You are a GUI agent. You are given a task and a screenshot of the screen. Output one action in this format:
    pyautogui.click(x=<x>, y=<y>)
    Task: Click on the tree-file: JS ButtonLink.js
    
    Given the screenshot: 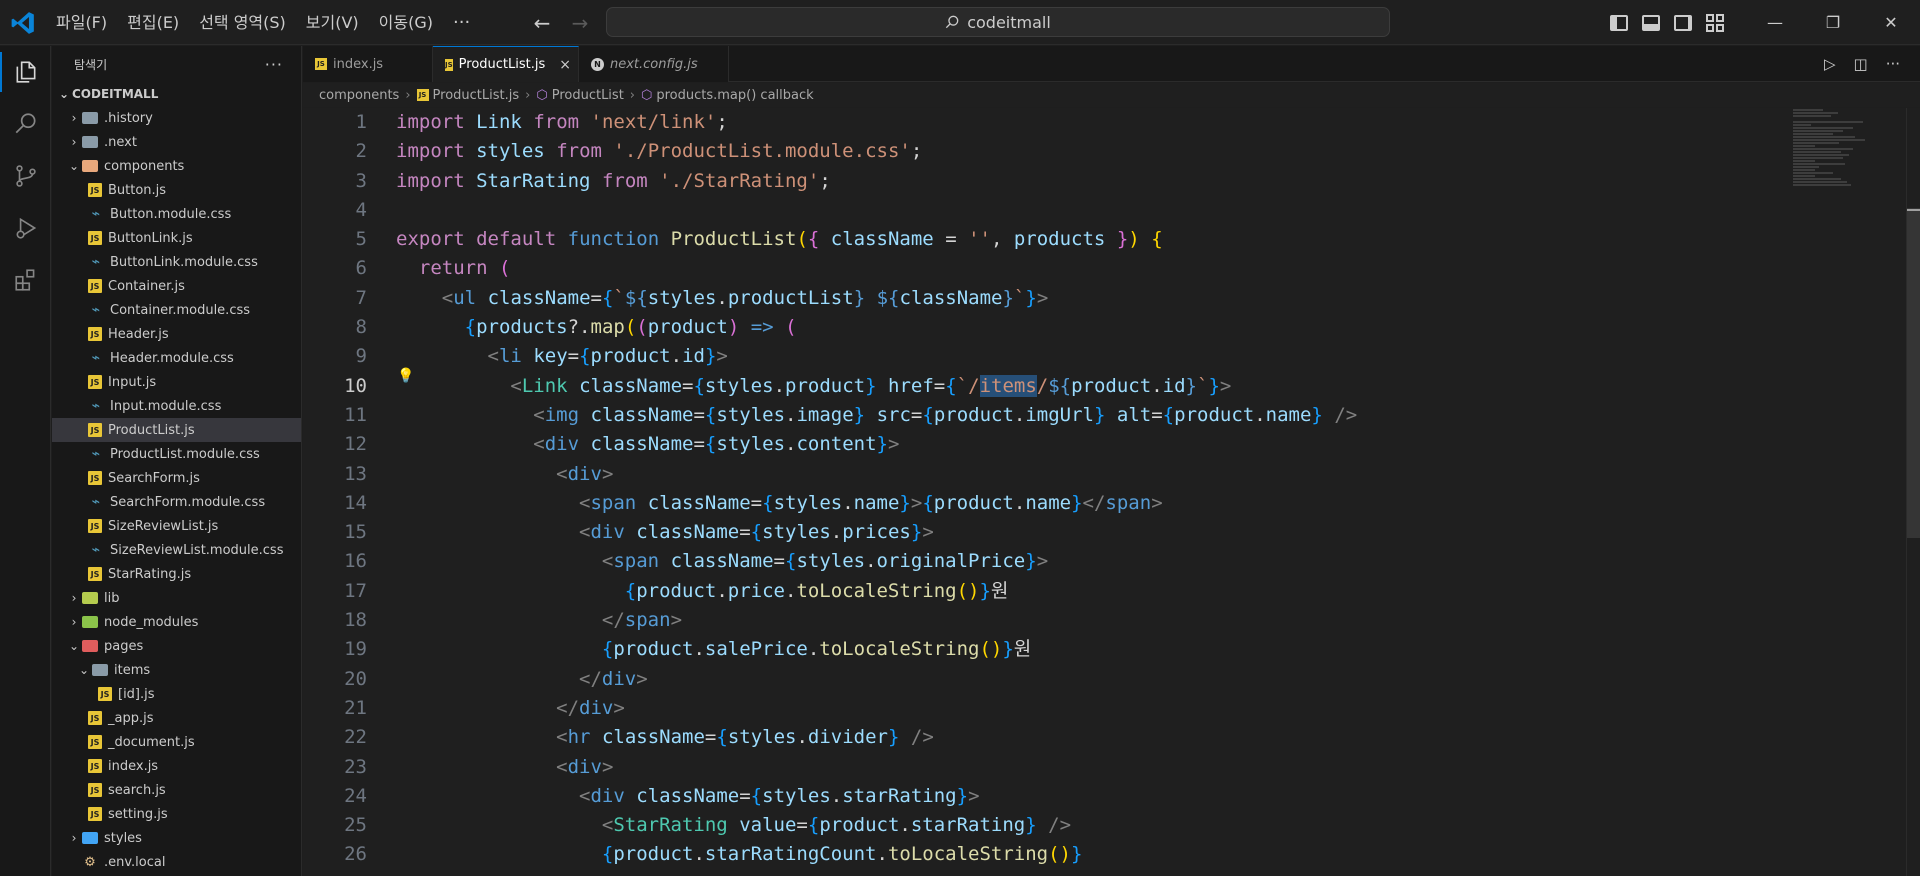 What is the action you would take?
    pyautogui.click(x=176, y=238)
    